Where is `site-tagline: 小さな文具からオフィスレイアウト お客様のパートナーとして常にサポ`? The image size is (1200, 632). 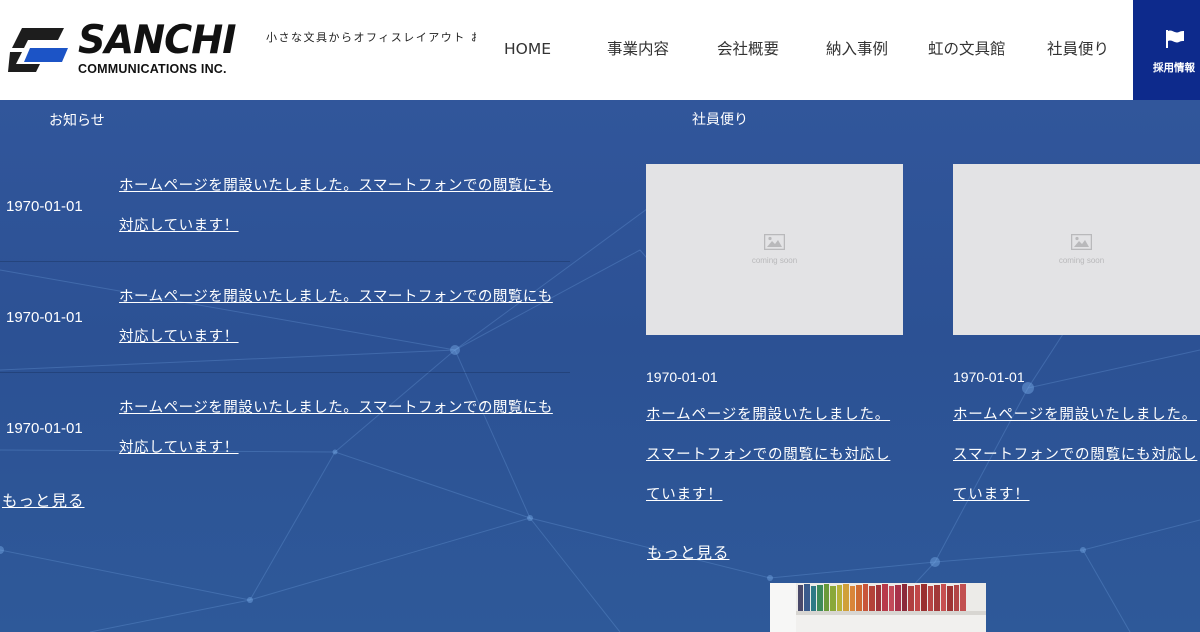 site-tagline: 小さな文具からオフィスレイアウト お客様のパートナーとして常にサポ is located at coordinates (371, 37).